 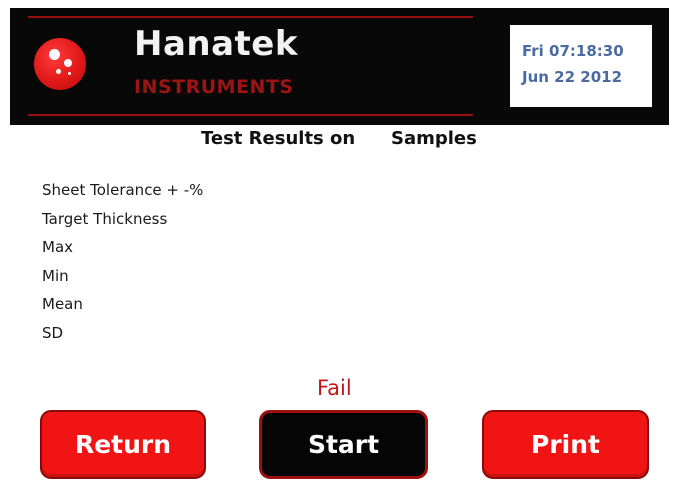 What do you see at coordinates (581, 66) in the screenshot?
I see `datetime-display: Fri 07:18:30 Jun 22 2012` at bounding box center [581, 66].